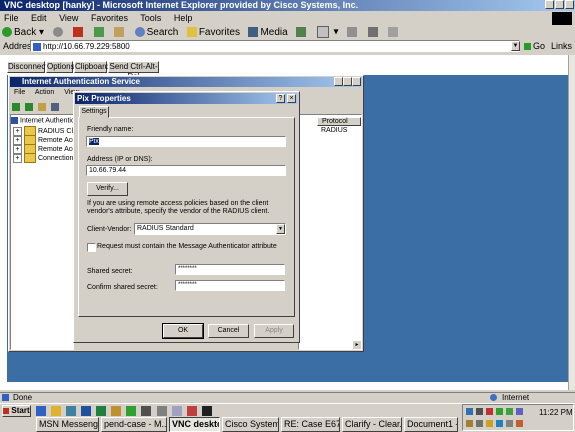 This screenshot has height=432, width=575. What do you see at coordinates (302, 33) in the screenshot?
I see `history-button` at bounding box center [302, 33].